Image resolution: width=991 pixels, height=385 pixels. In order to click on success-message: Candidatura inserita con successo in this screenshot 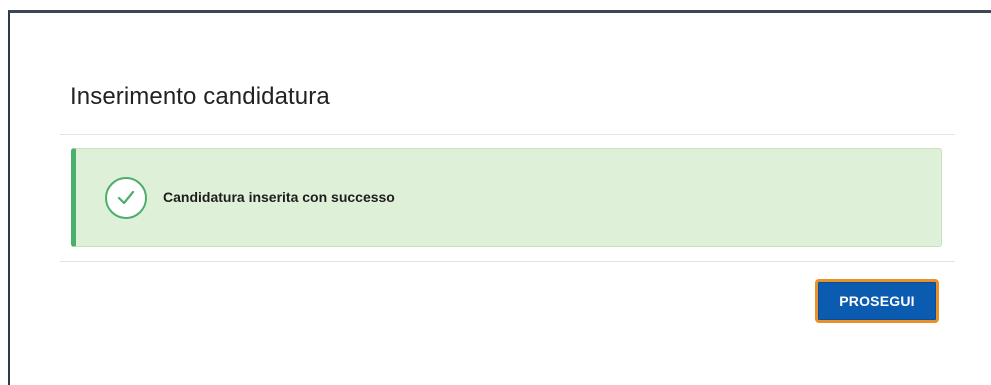, I will do `click(279, 197)`.